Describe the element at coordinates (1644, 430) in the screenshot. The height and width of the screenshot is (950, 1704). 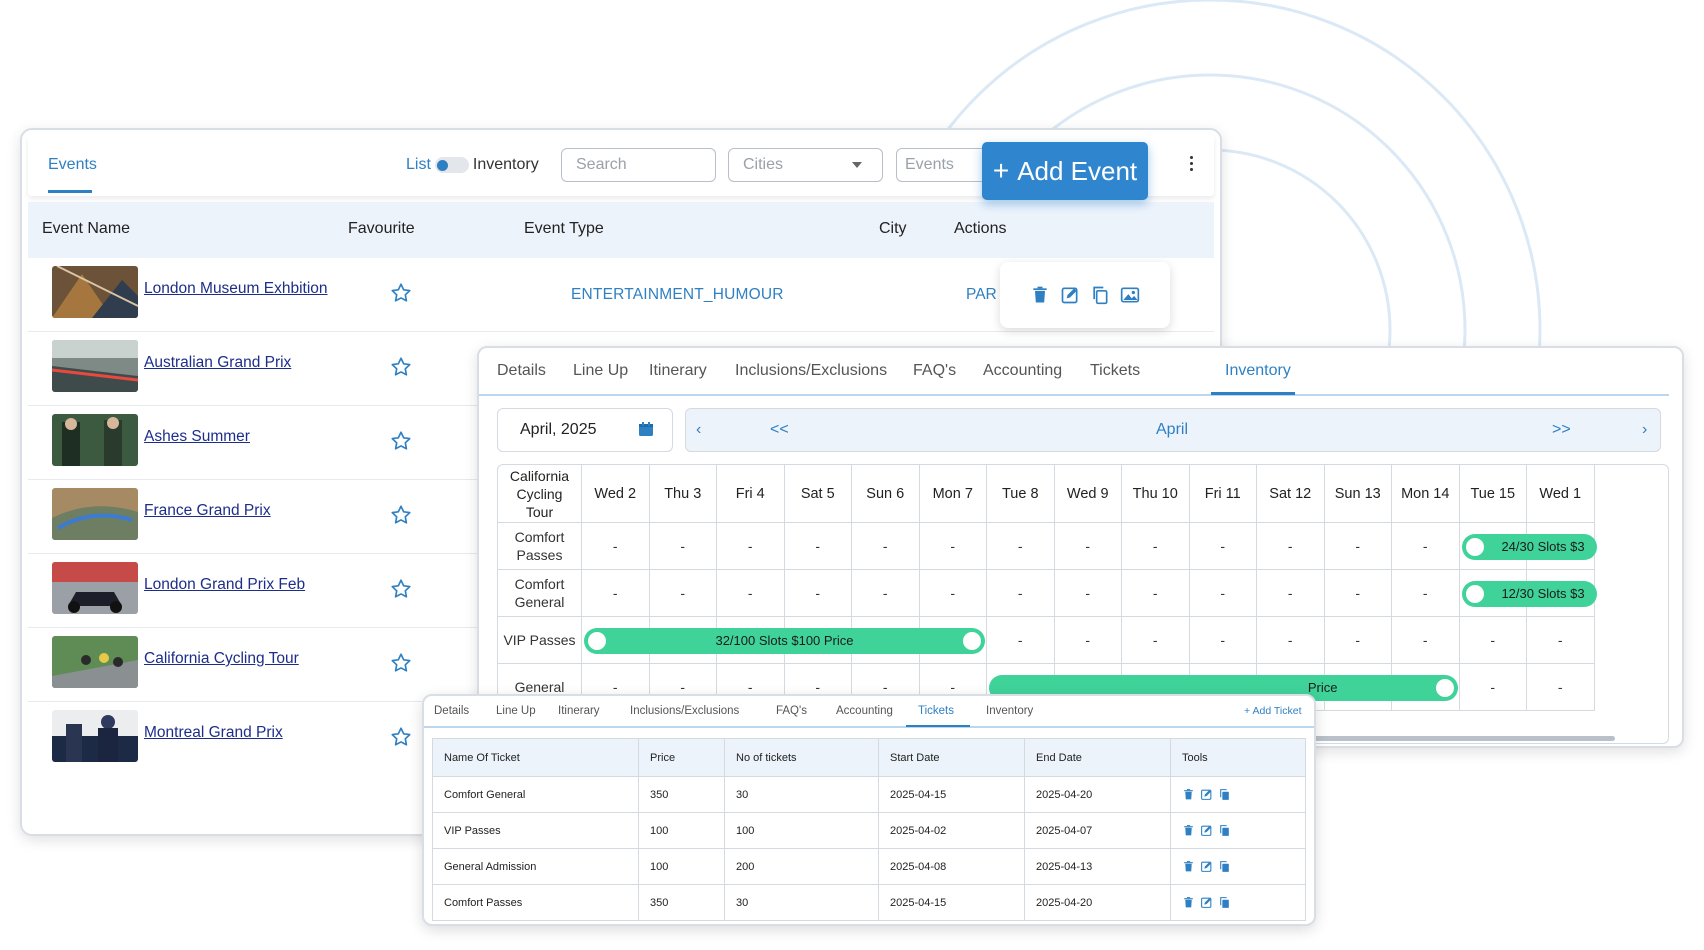
I see `next-month-button: ›` at that location.